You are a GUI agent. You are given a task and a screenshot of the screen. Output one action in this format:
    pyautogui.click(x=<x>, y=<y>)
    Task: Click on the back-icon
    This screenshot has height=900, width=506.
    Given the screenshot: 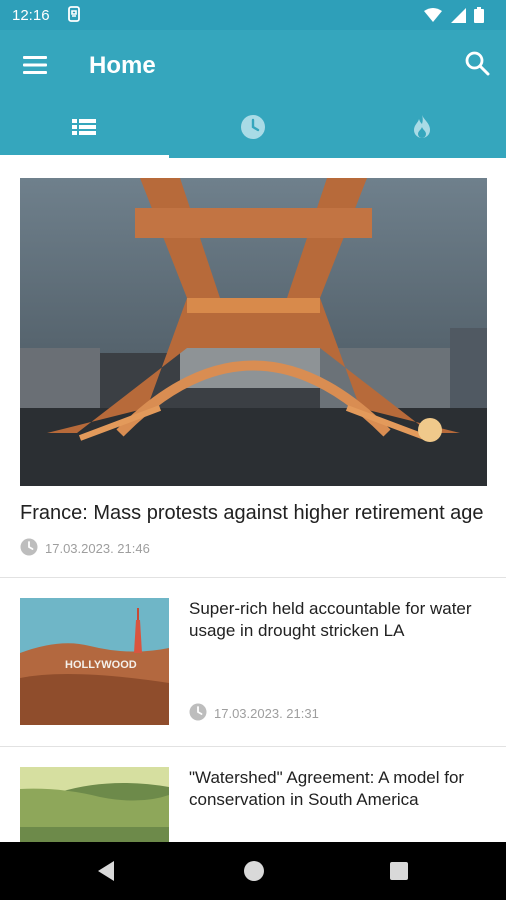 What is the action you would take?
    pyautogui.click(x=106, y=873)
    